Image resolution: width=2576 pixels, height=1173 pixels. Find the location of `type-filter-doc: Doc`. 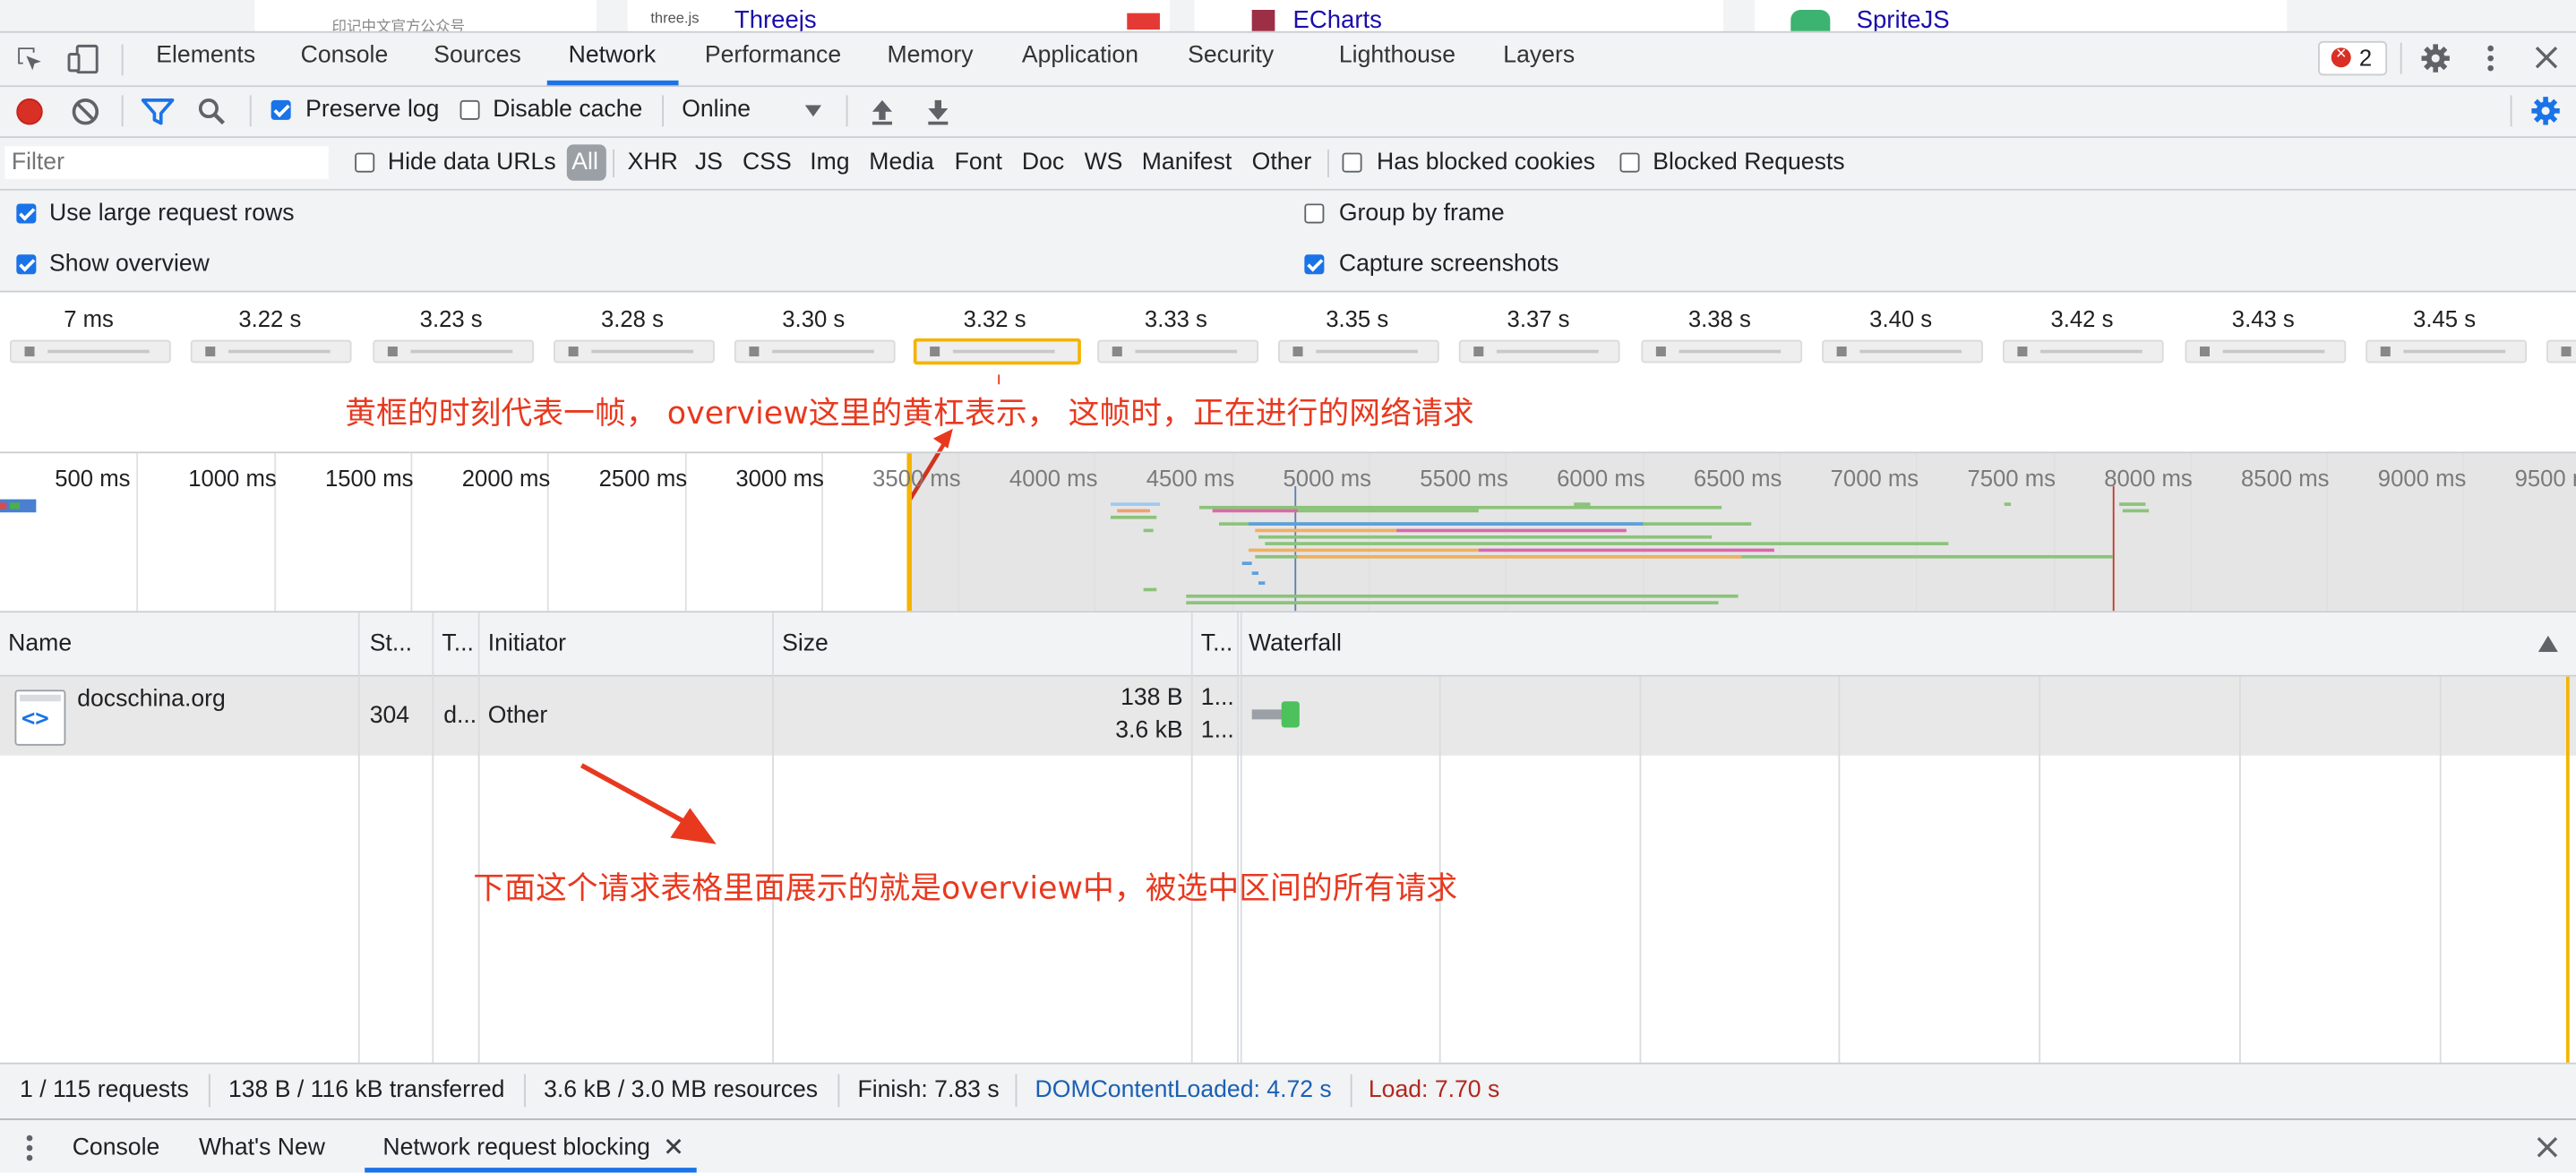

type-filter-doc: Doc is located at coordinates (1043, 163).